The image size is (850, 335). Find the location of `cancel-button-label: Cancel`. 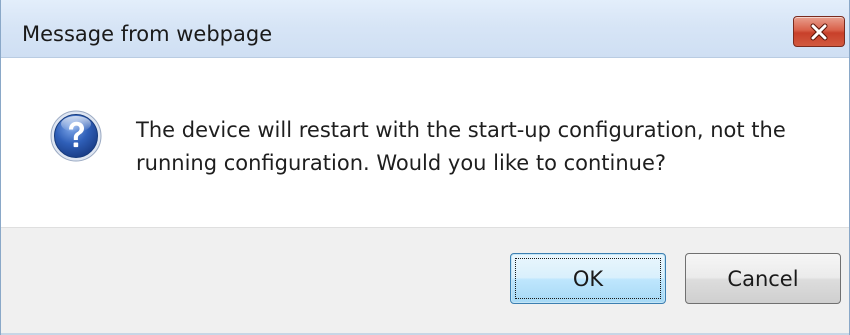

cancel-button-label: Cancel is located at coordinates (763, 278).